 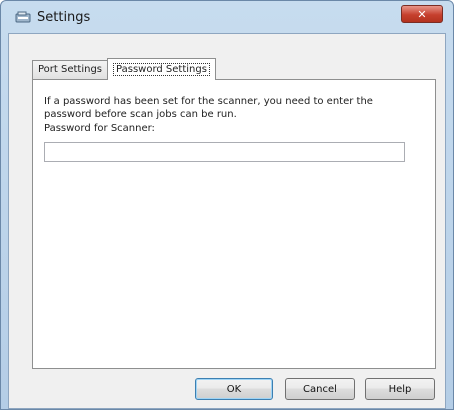 What do you see at coordinates (70, 69) in the screenshot?
I see `tab-port-settings: Port Settings` at bounding box center [70, 69].